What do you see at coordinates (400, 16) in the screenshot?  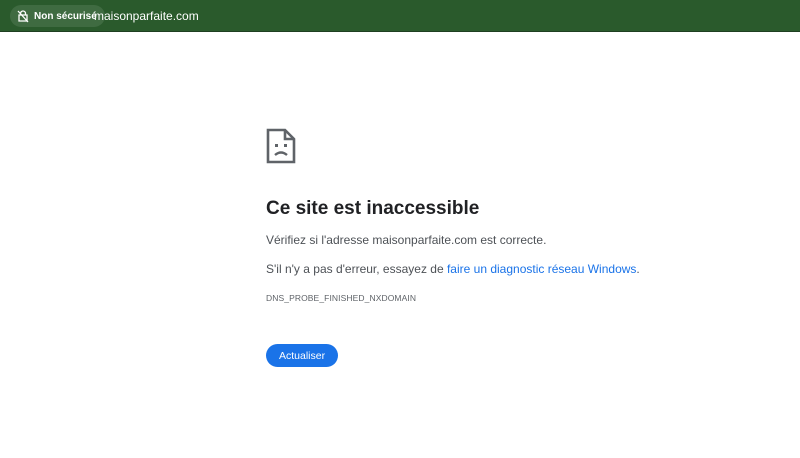 I see `address-bar: Non sécurisé maisonparfaite.com` at bounding box center [400, 16].